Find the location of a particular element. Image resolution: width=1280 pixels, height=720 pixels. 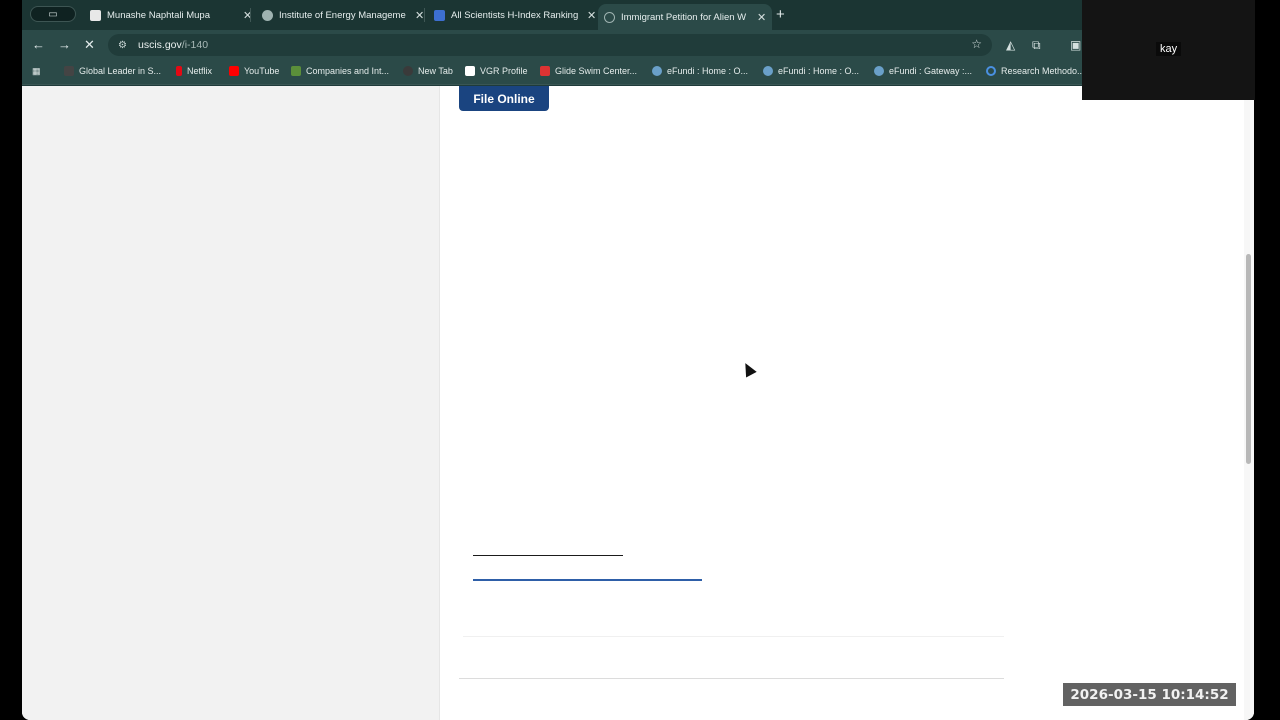

arrow-left-icon: ← is located at coordinates (38, 44).